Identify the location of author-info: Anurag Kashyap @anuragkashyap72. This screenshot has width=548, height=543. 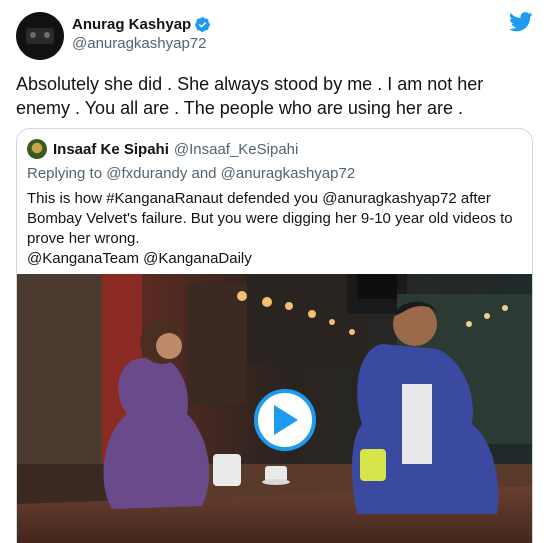
(141, 33).